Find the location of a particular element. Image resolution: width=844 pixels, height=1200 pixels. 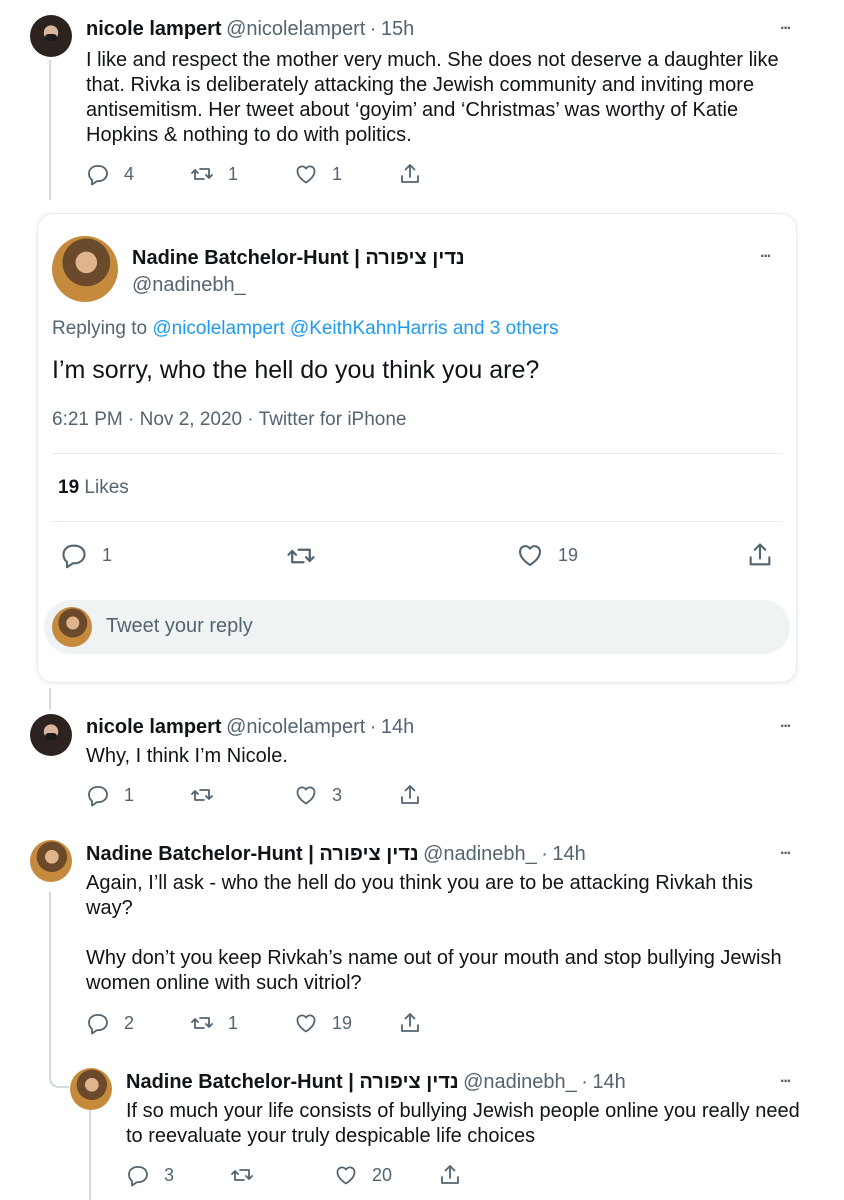

thread-line-tail is located at coordinates (90, 1155).